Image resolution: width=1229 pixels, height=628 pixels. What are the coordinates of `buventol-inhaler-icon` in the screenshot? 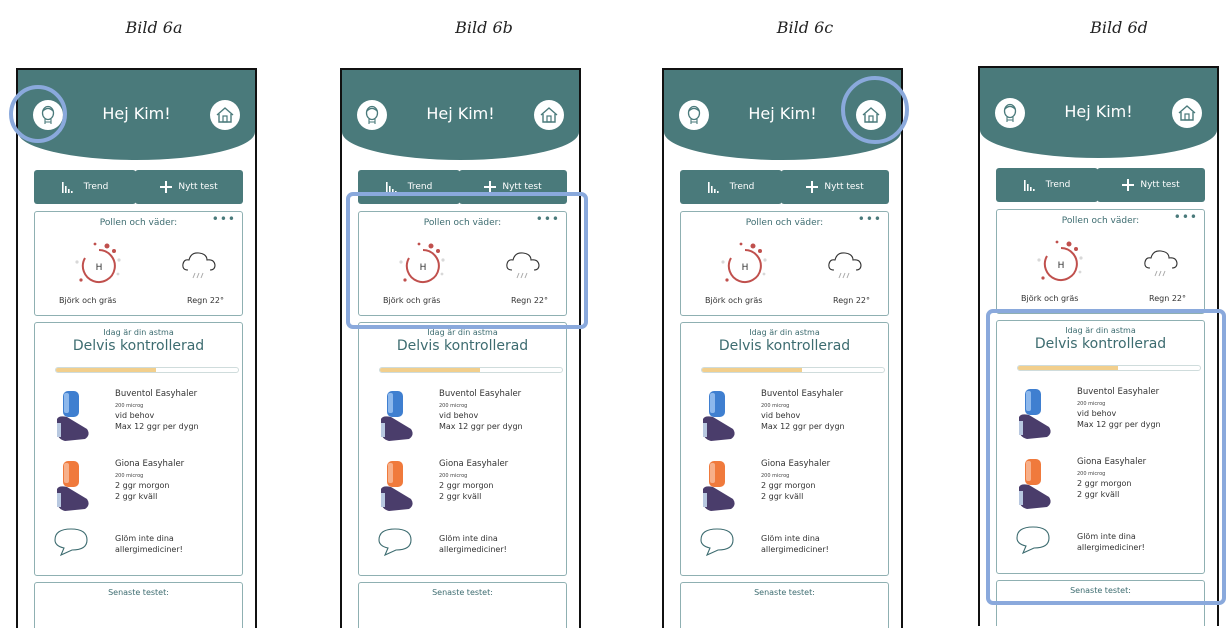 It's located at (397, 416).